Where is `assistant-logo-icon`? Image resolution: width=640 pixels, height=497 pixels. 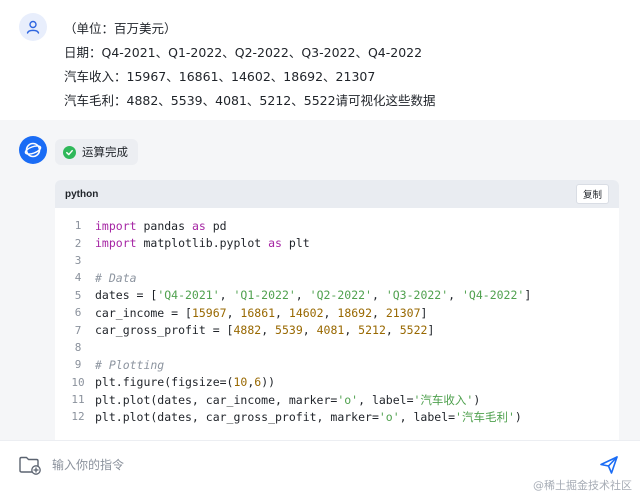
assistant-logo-icon is located at coordinates (33, 150).